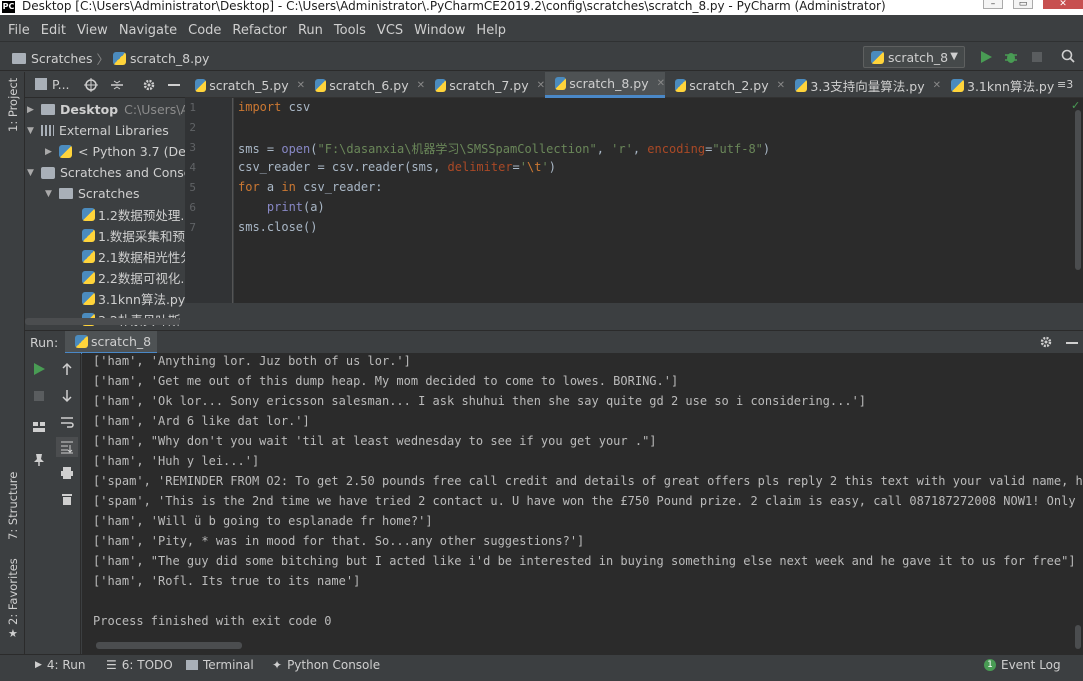 The image size is (1083, 681). What do you see at coordinates (141, 299) in the screenshot?
I see `tree-item-label: 3.1knn算法.py` at bounding box center [141, 299].